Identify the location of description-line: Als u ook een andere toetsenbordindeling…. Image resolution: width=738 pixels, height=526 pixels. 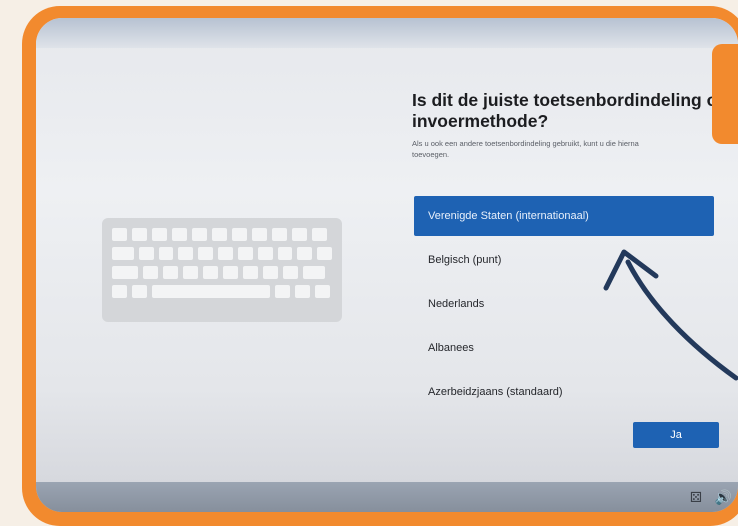
(525, 143).